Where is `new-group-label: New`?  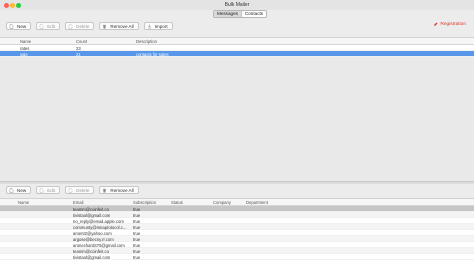 new-group-label: New is located at coordinates (22, 26).